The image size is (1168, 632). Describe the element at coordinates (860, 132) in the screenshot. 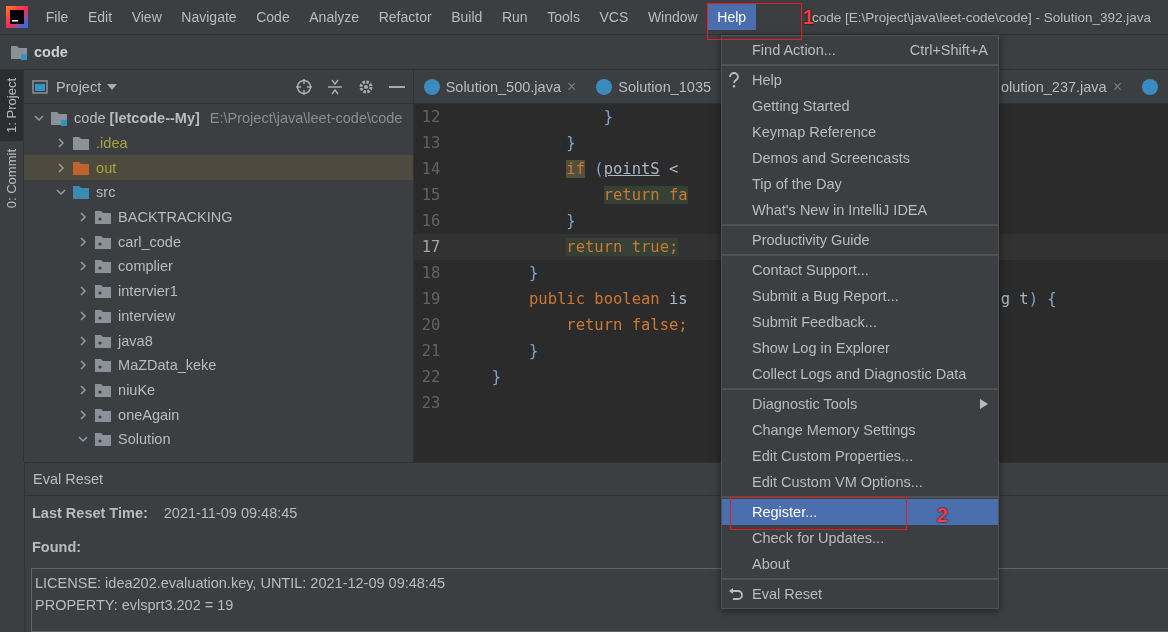

I see `menu-item: Keymap Reference` at that location.